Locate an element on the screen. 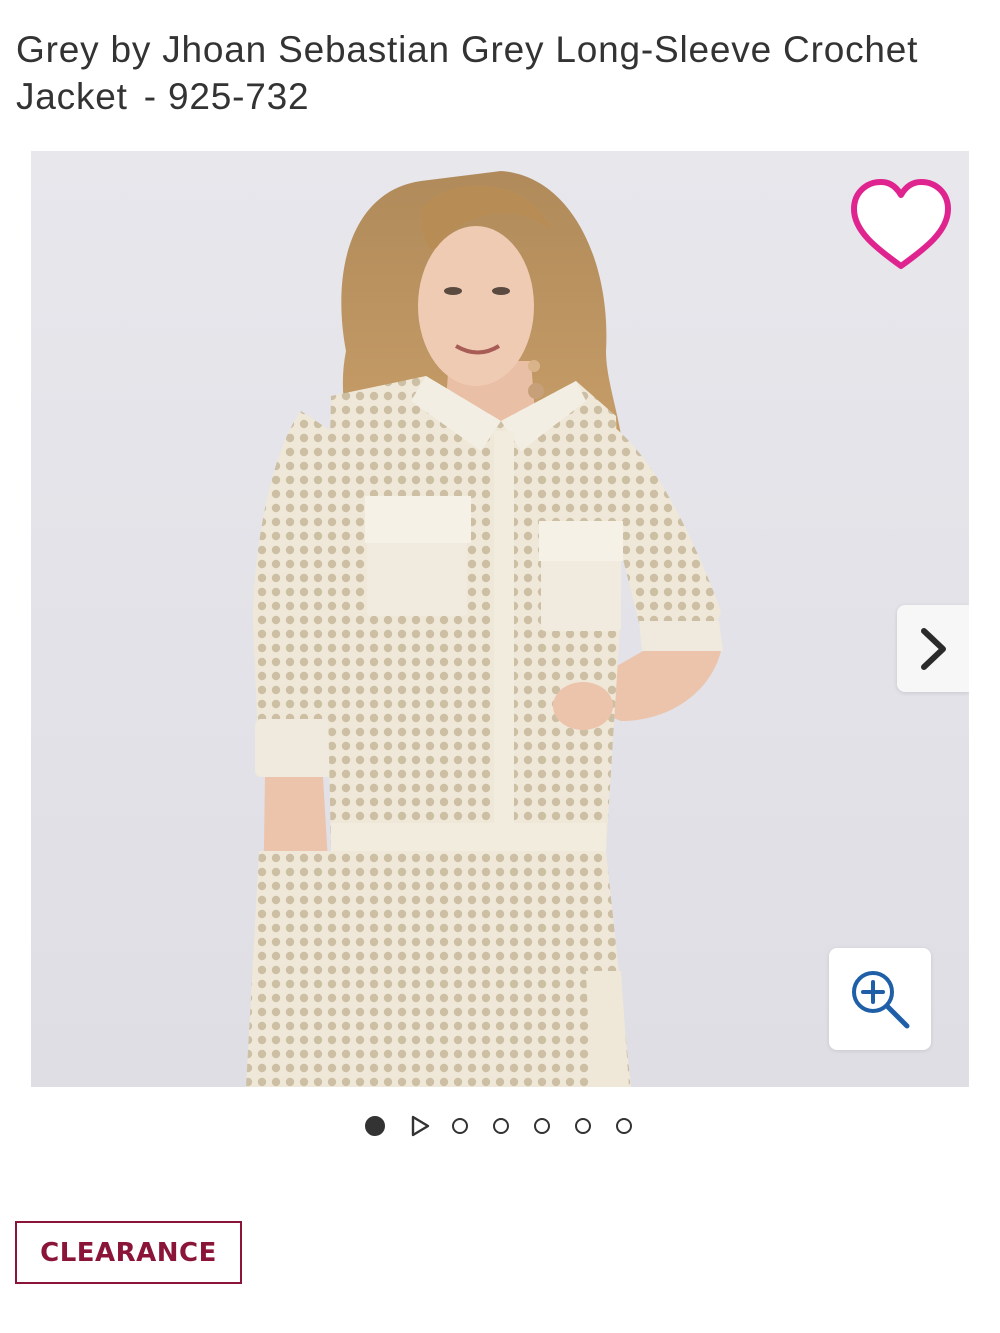 The height and width of the screenshot is (1333, 1000). zoom-button is located at coordinates (880, 999).